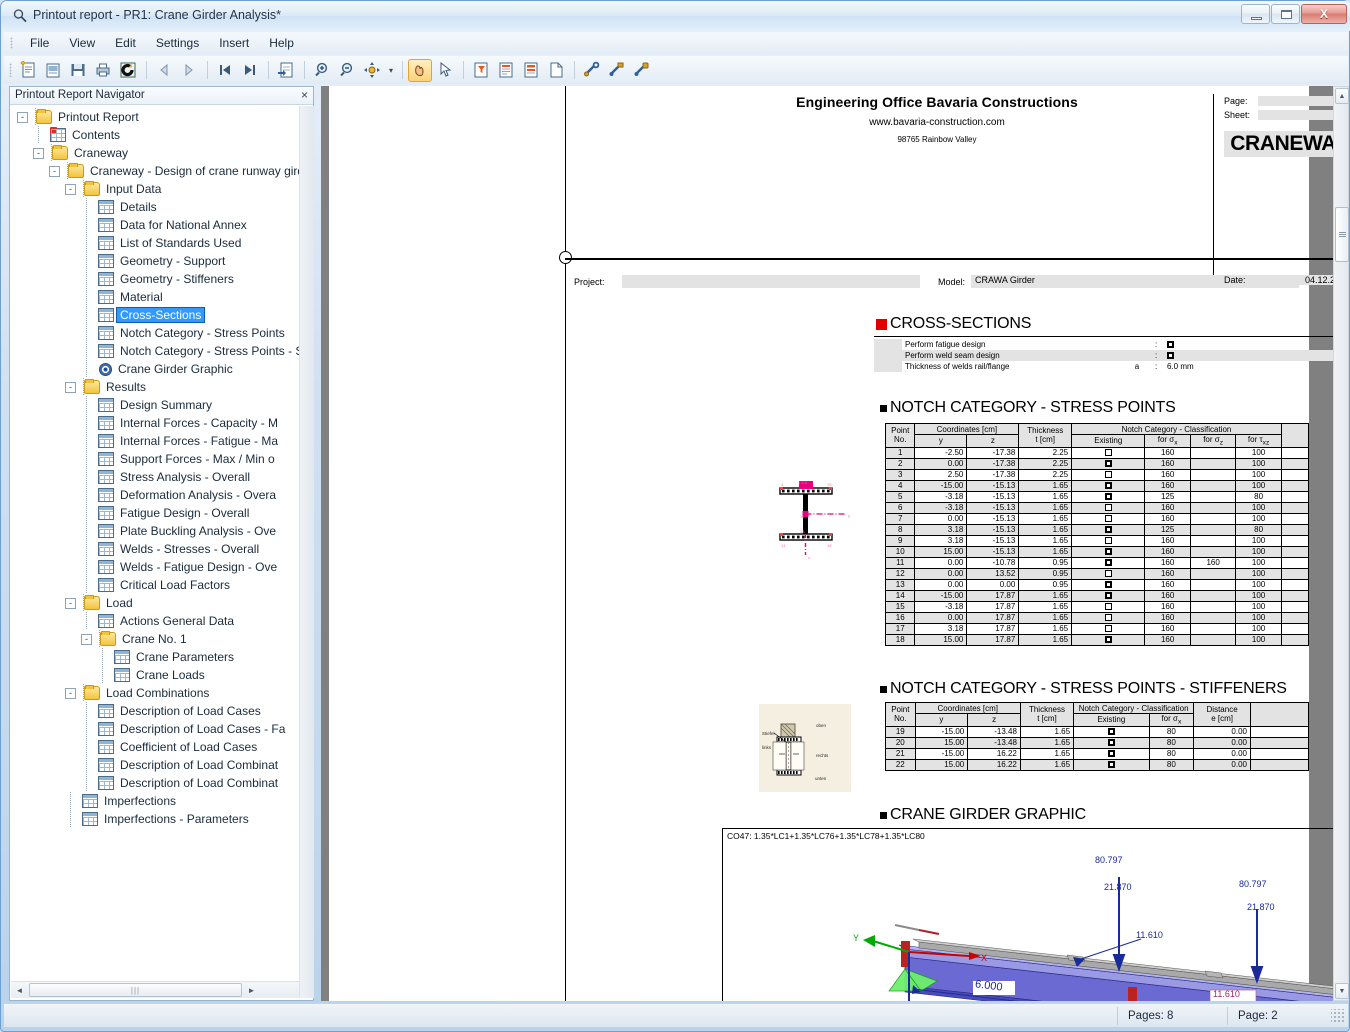 The width and height of the screenshot is (1350, 1032). What do you see at coordinates (251, 990) in the screenshot?
I see `scroll-right-icon: ►` at bounding box center [251, 990].